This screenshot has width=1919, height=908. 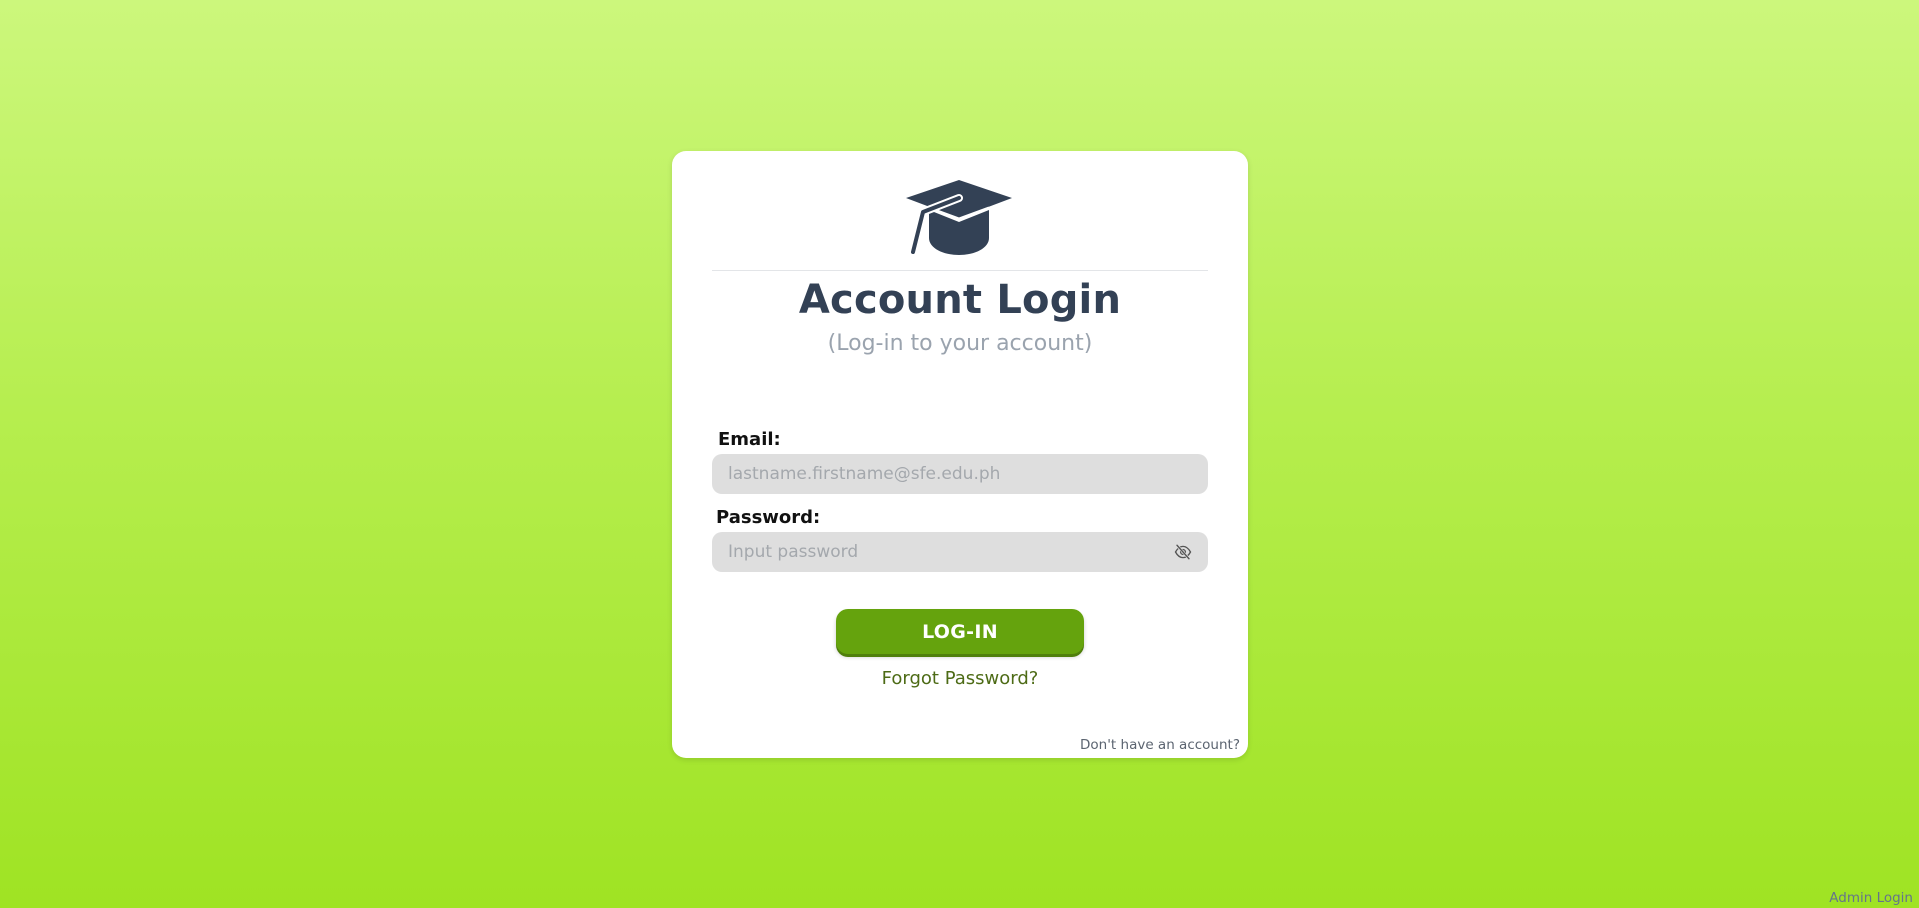 I want to click on page-subtitle: (Log-in to your account), so click(x=960, y=343).